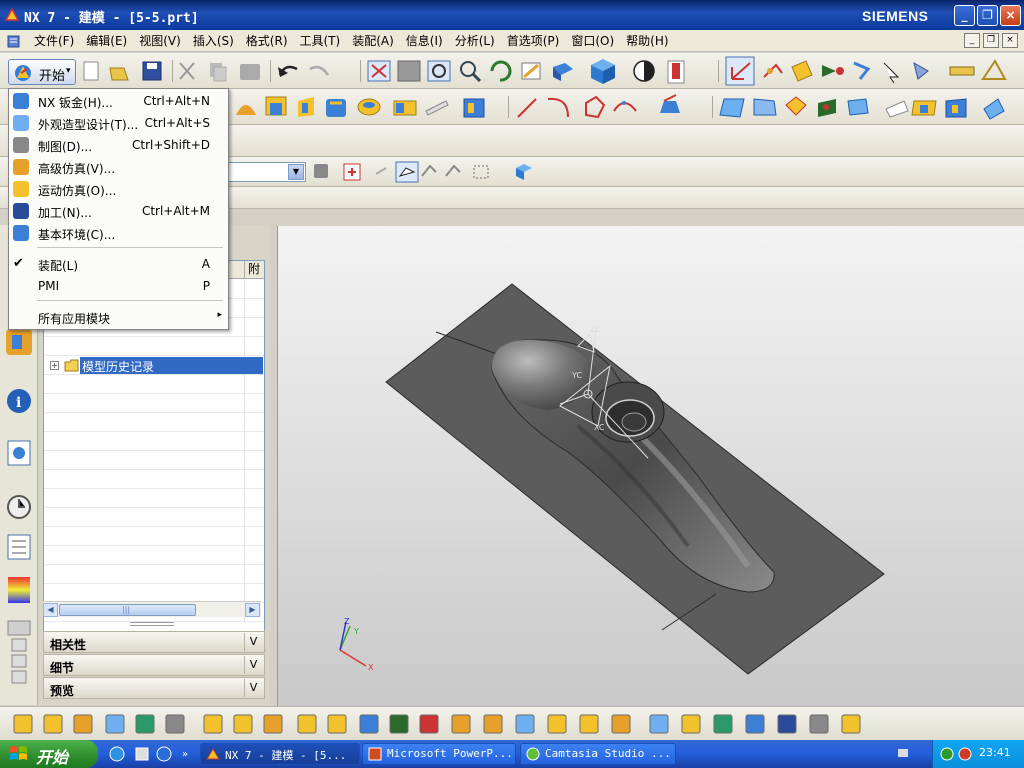 Image resolution: width=1024 pixels, height=768 pixels. I want to click on document-close-button: ×, so click(1010, 40).